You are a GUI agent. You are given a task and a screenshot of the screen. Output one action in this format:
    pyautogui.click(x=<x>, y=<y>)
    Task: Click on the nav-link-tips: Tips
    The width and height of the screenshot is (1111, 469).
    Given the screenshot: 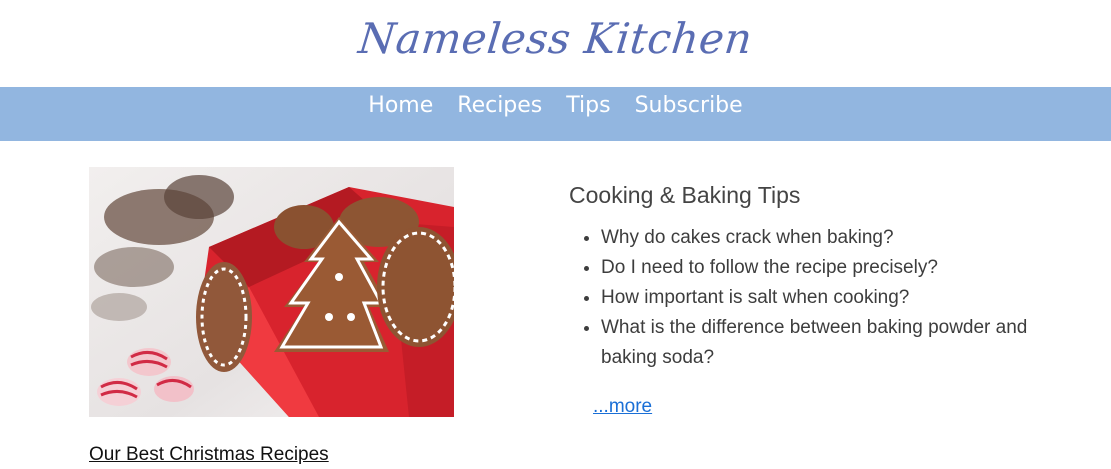 What is the action you would take?
    pyautogui.click(x=588, y=106)
    